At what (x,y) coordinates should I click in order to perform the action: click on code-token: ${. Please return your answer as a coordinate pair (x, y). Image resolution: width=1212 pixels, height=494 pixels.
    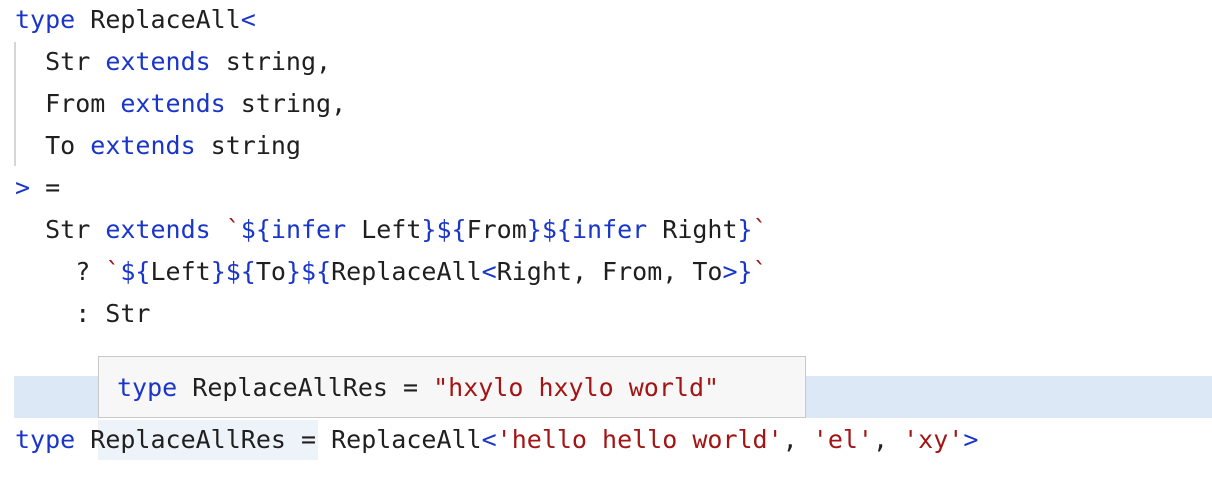
    Looking at the image, I should click on (135, 271).